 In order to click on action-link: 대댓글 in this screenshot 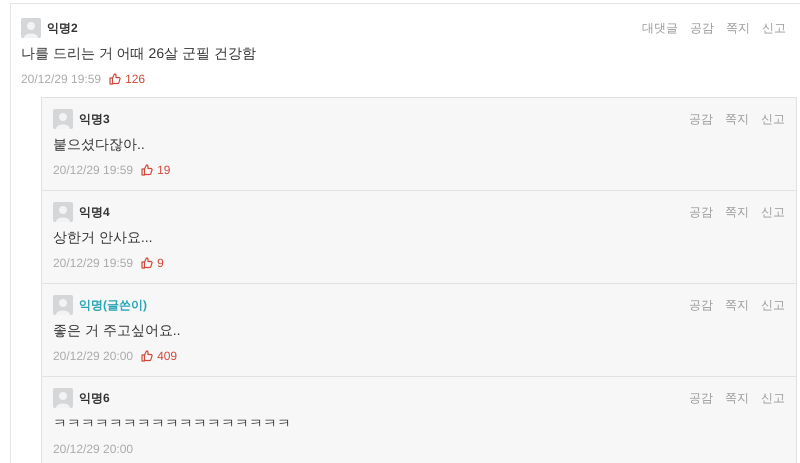, I will do `click(660, 28)`.